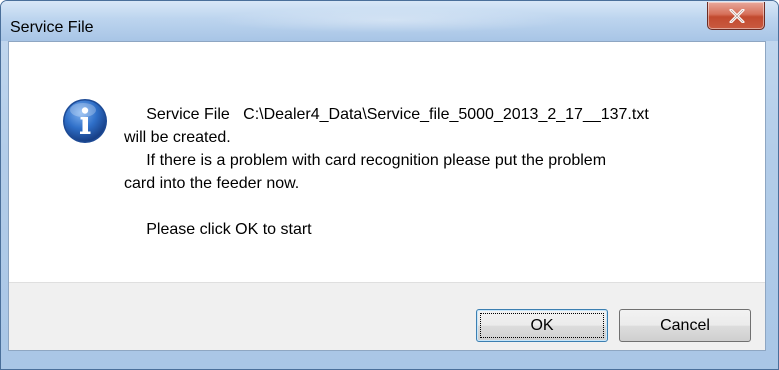 The height and width of the screenshot is (370, 779). I want to click on focus-rectangle, so click(542, 325).